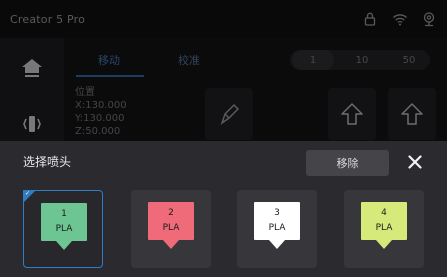 The height and width of the screenshot is (277, 447). I want to click on nozzle-swatch: 1 PLA, so click(64, 222).